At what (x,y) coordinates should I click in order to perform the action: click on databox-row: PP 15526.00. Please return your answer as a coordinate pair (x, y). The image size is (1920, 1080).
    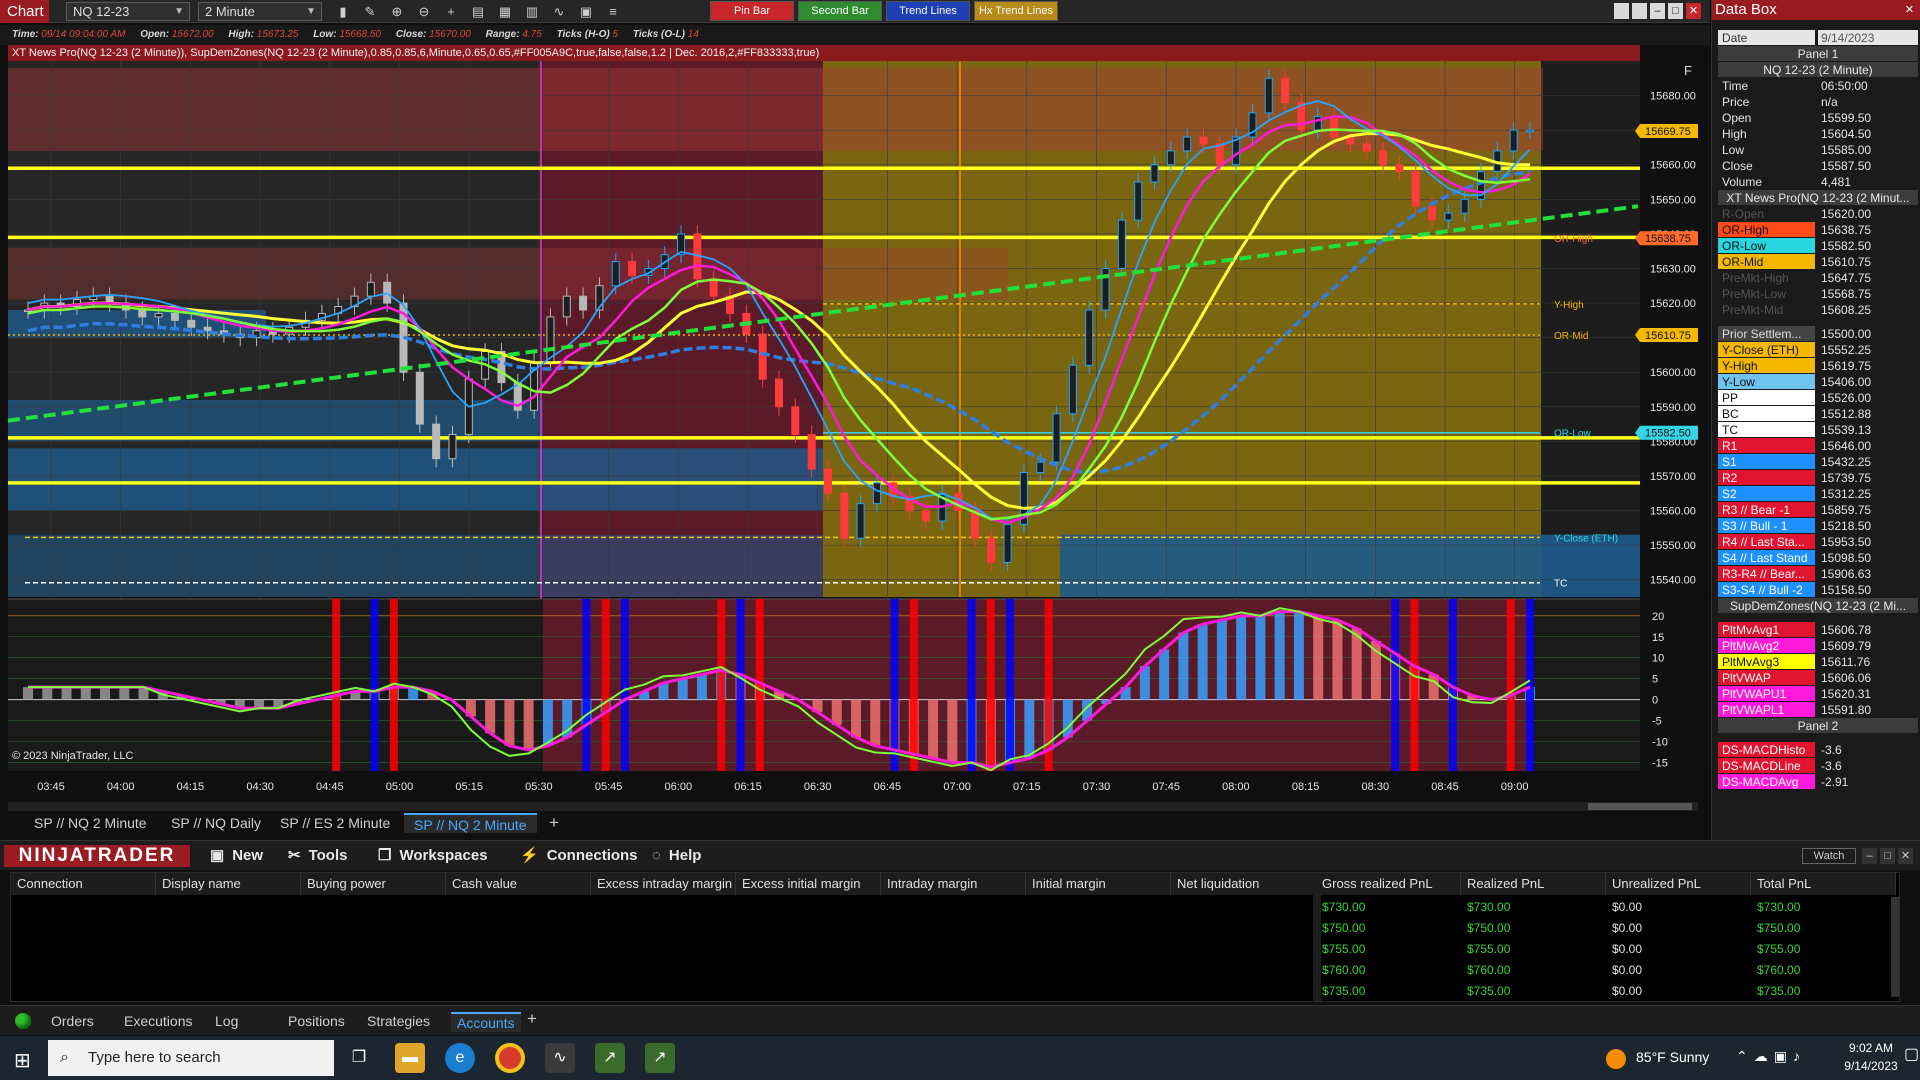
    Looking at the image, I should click on (1816, 398).